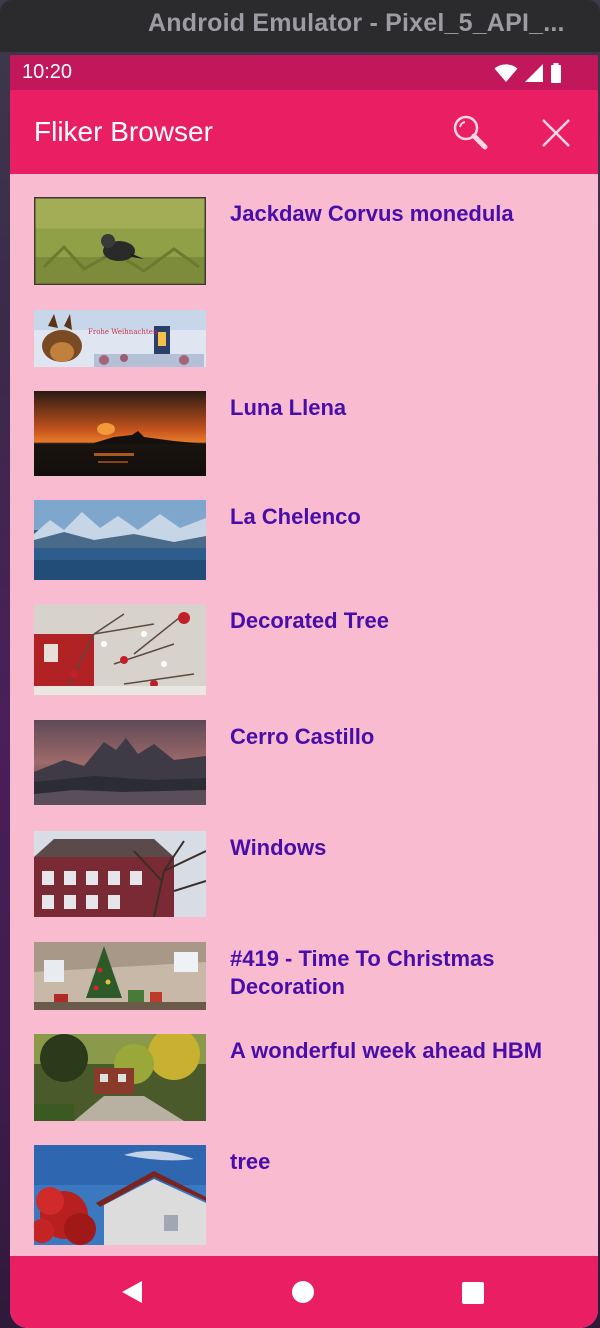 This screenshot has width=600, height=1328. I want to click on back-button, so click(132, 1292).